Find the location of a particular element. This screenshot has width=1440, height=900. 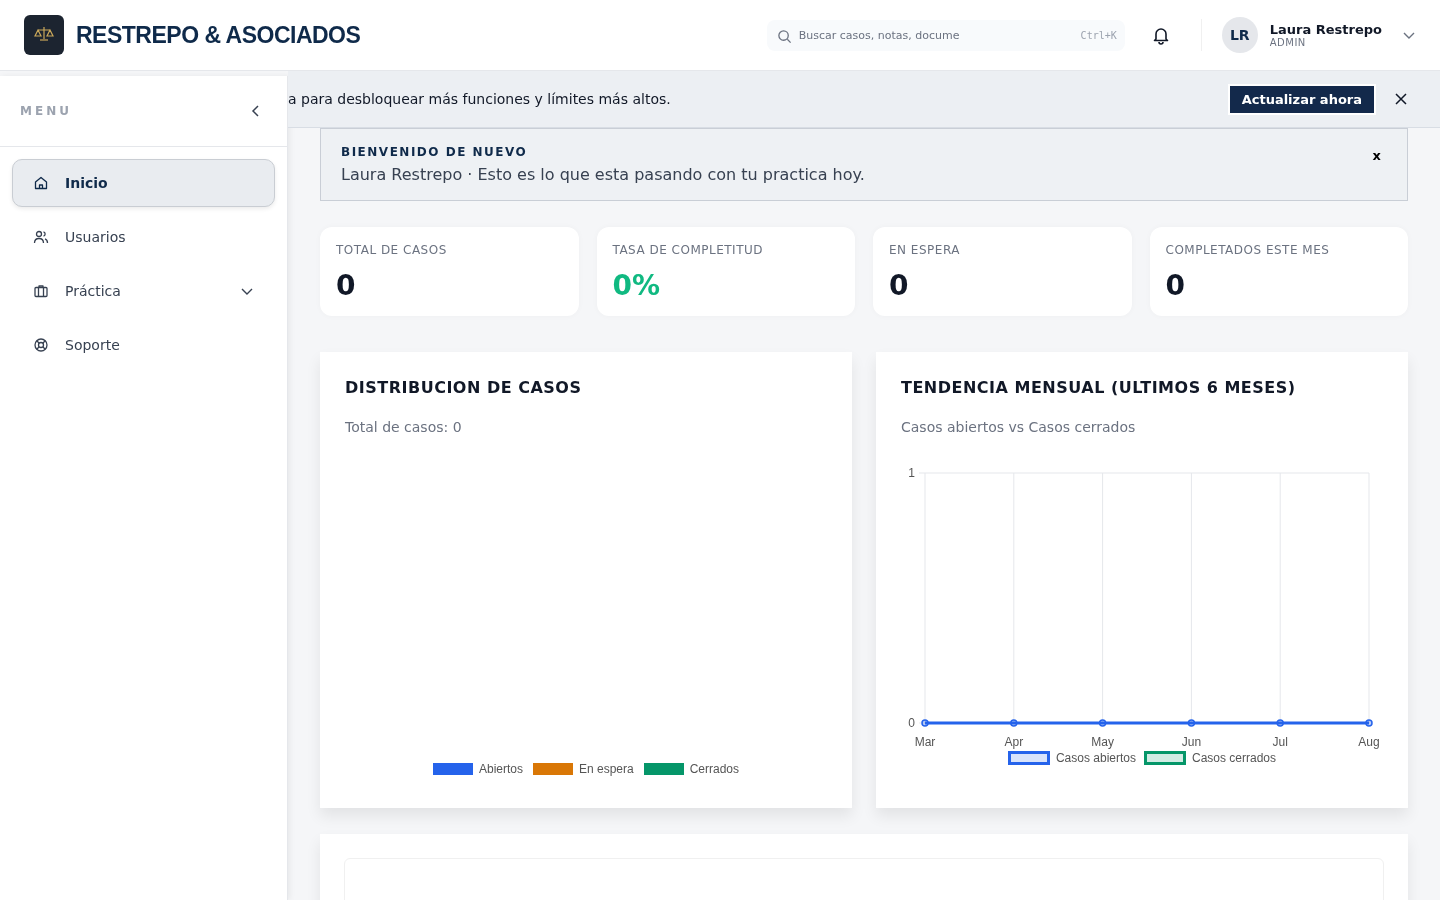

stat-value: 0% is located at coordinates (637, 285).